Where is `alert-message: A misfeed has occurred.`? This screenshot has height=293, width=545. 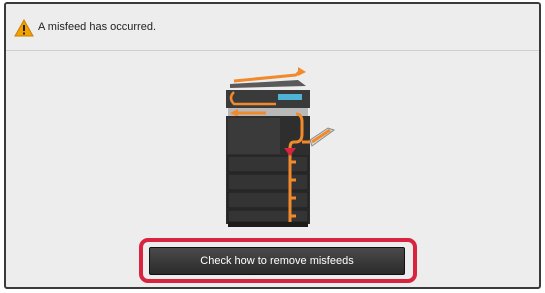
alert-message: A misfeed has occurred. is located at coordinates (97, 27).